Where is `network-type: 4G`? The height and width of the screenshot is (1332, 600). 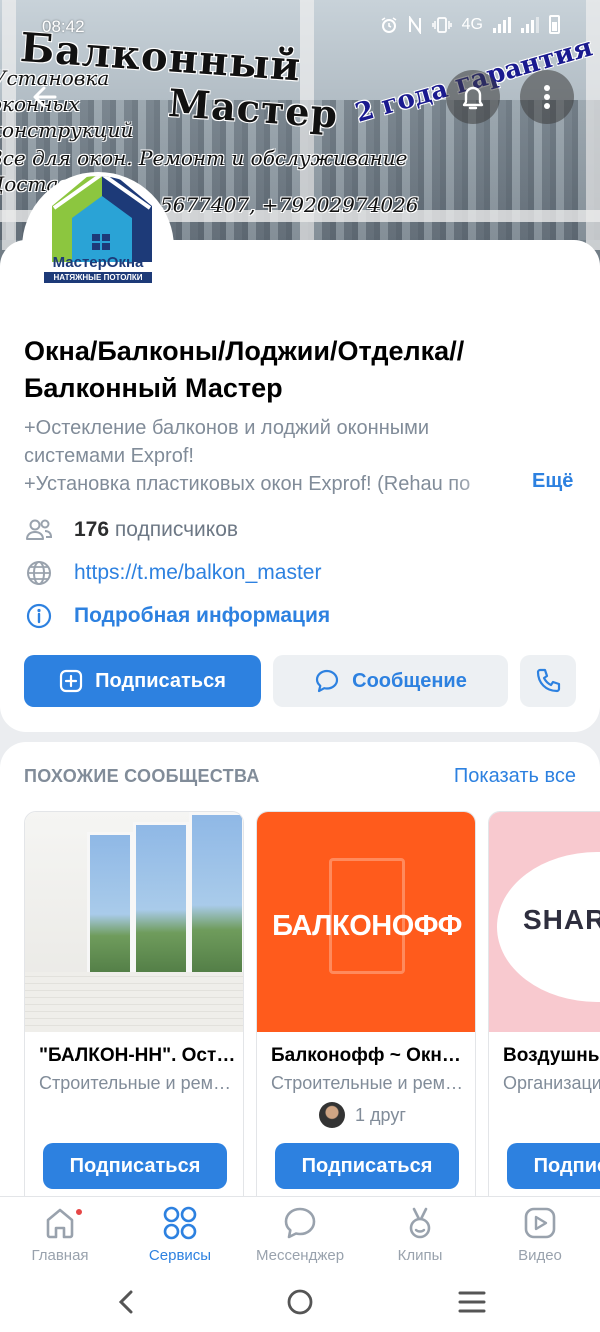 network-type: 4G is located at coordinates (472, 24).